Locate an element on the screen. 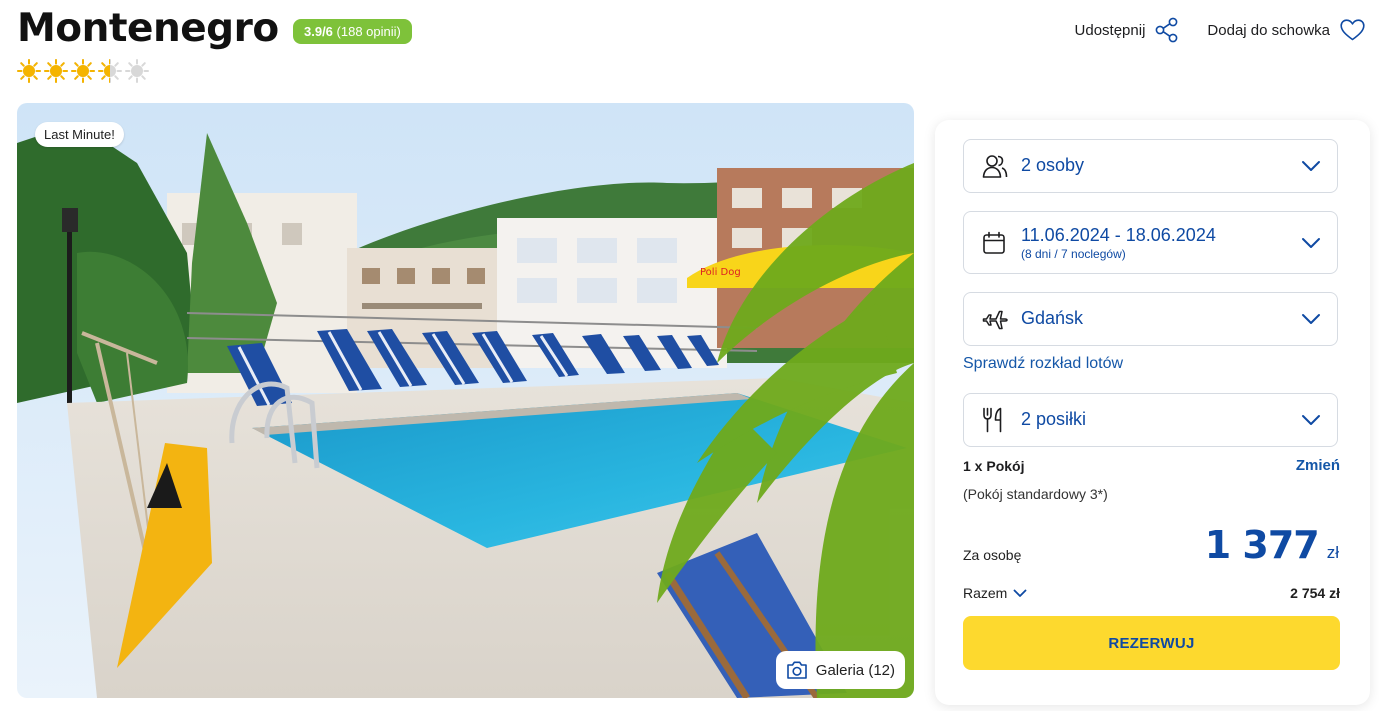  last-minute-badge: Last Minute! is located at coordinates (79, 134).